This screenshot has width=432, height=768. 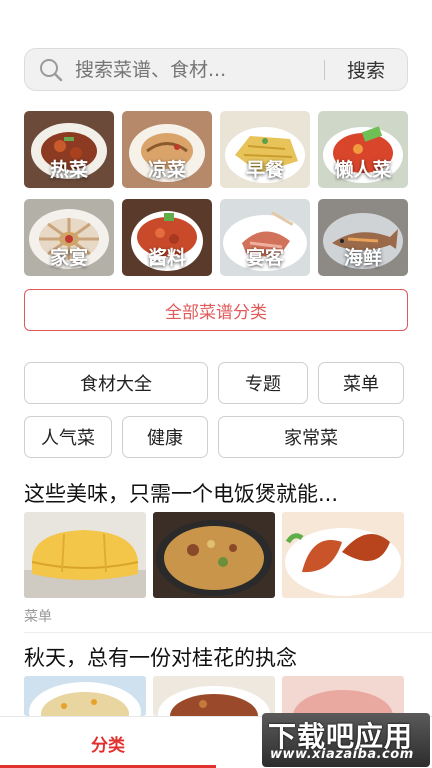 What do you see at coordinates (362, 258) in the screenshot?
I see `category-label: 海鲜` at bounding box center [362, 258].